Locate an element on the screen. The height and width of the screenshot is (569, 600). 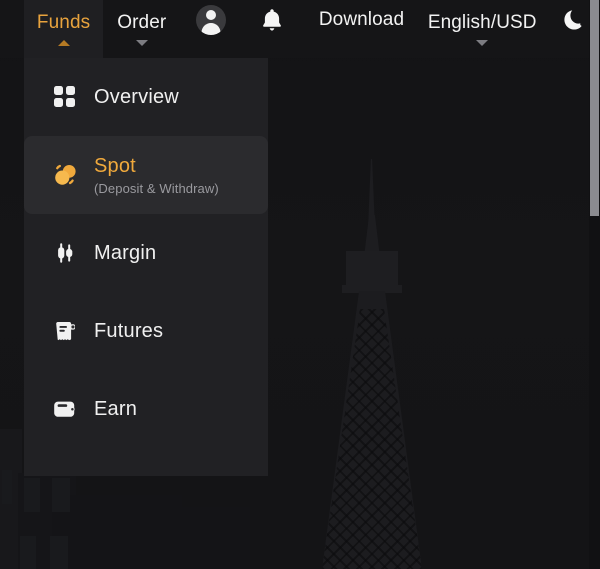
vertical-scrollbar-thumb is located at coordinates (594, 108).